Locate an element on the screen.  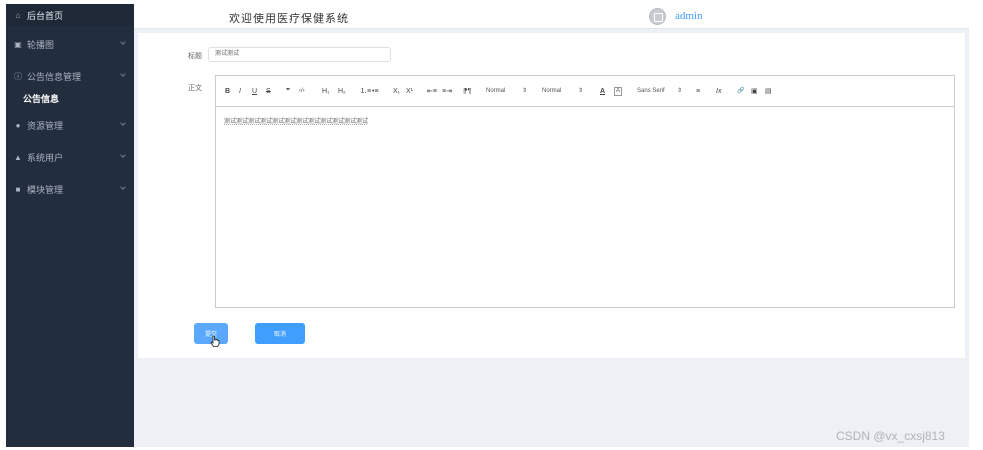
info-icon: ⓘ is located at coordinates (18, 76).